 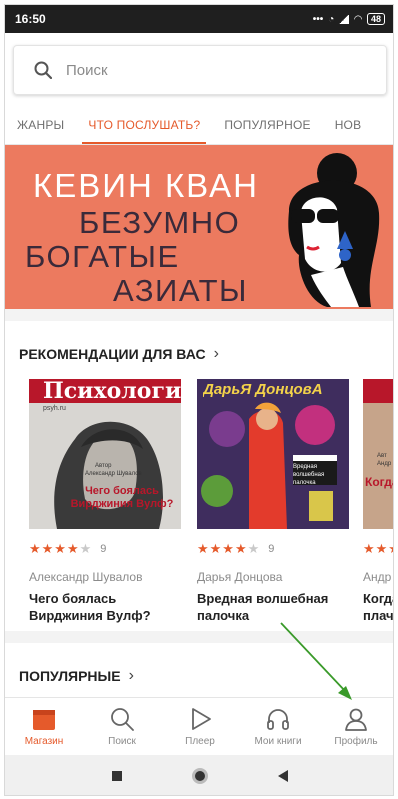 I want to click on banner-title-line1: БЕЗУМНО, so click(x=160, y=222).